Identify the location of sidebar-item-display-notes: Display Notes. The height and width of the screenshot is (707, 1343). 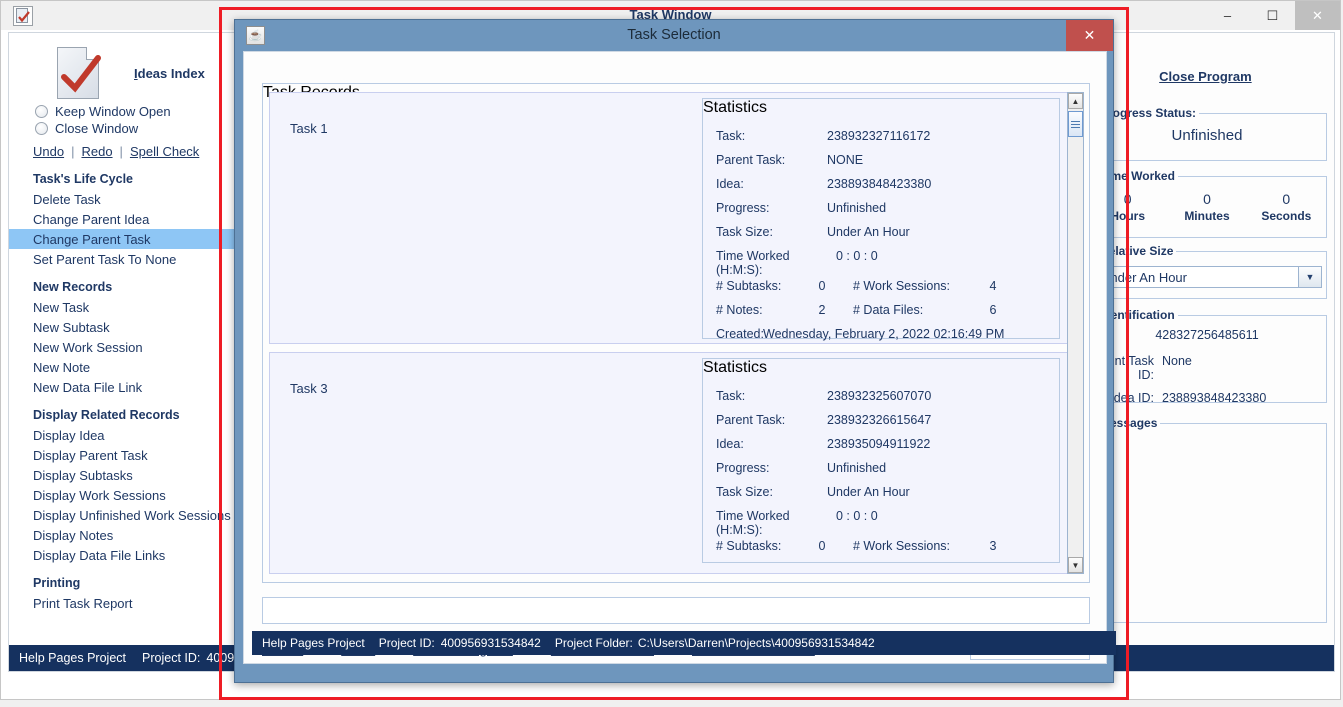
(123, 535).